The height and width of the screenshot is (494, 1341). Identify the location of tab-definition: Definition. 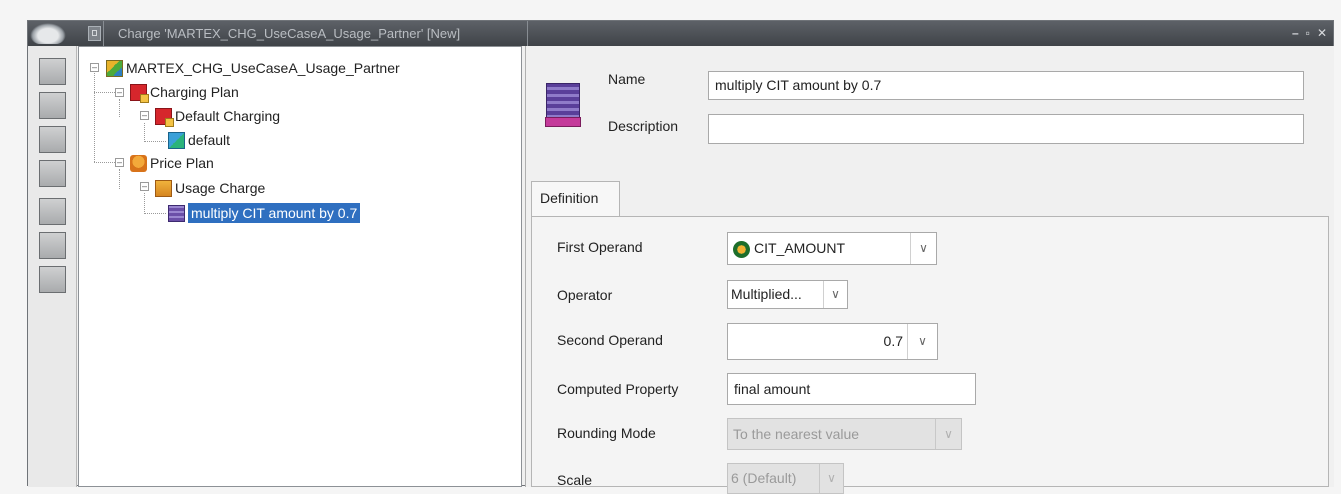
(575, 198).